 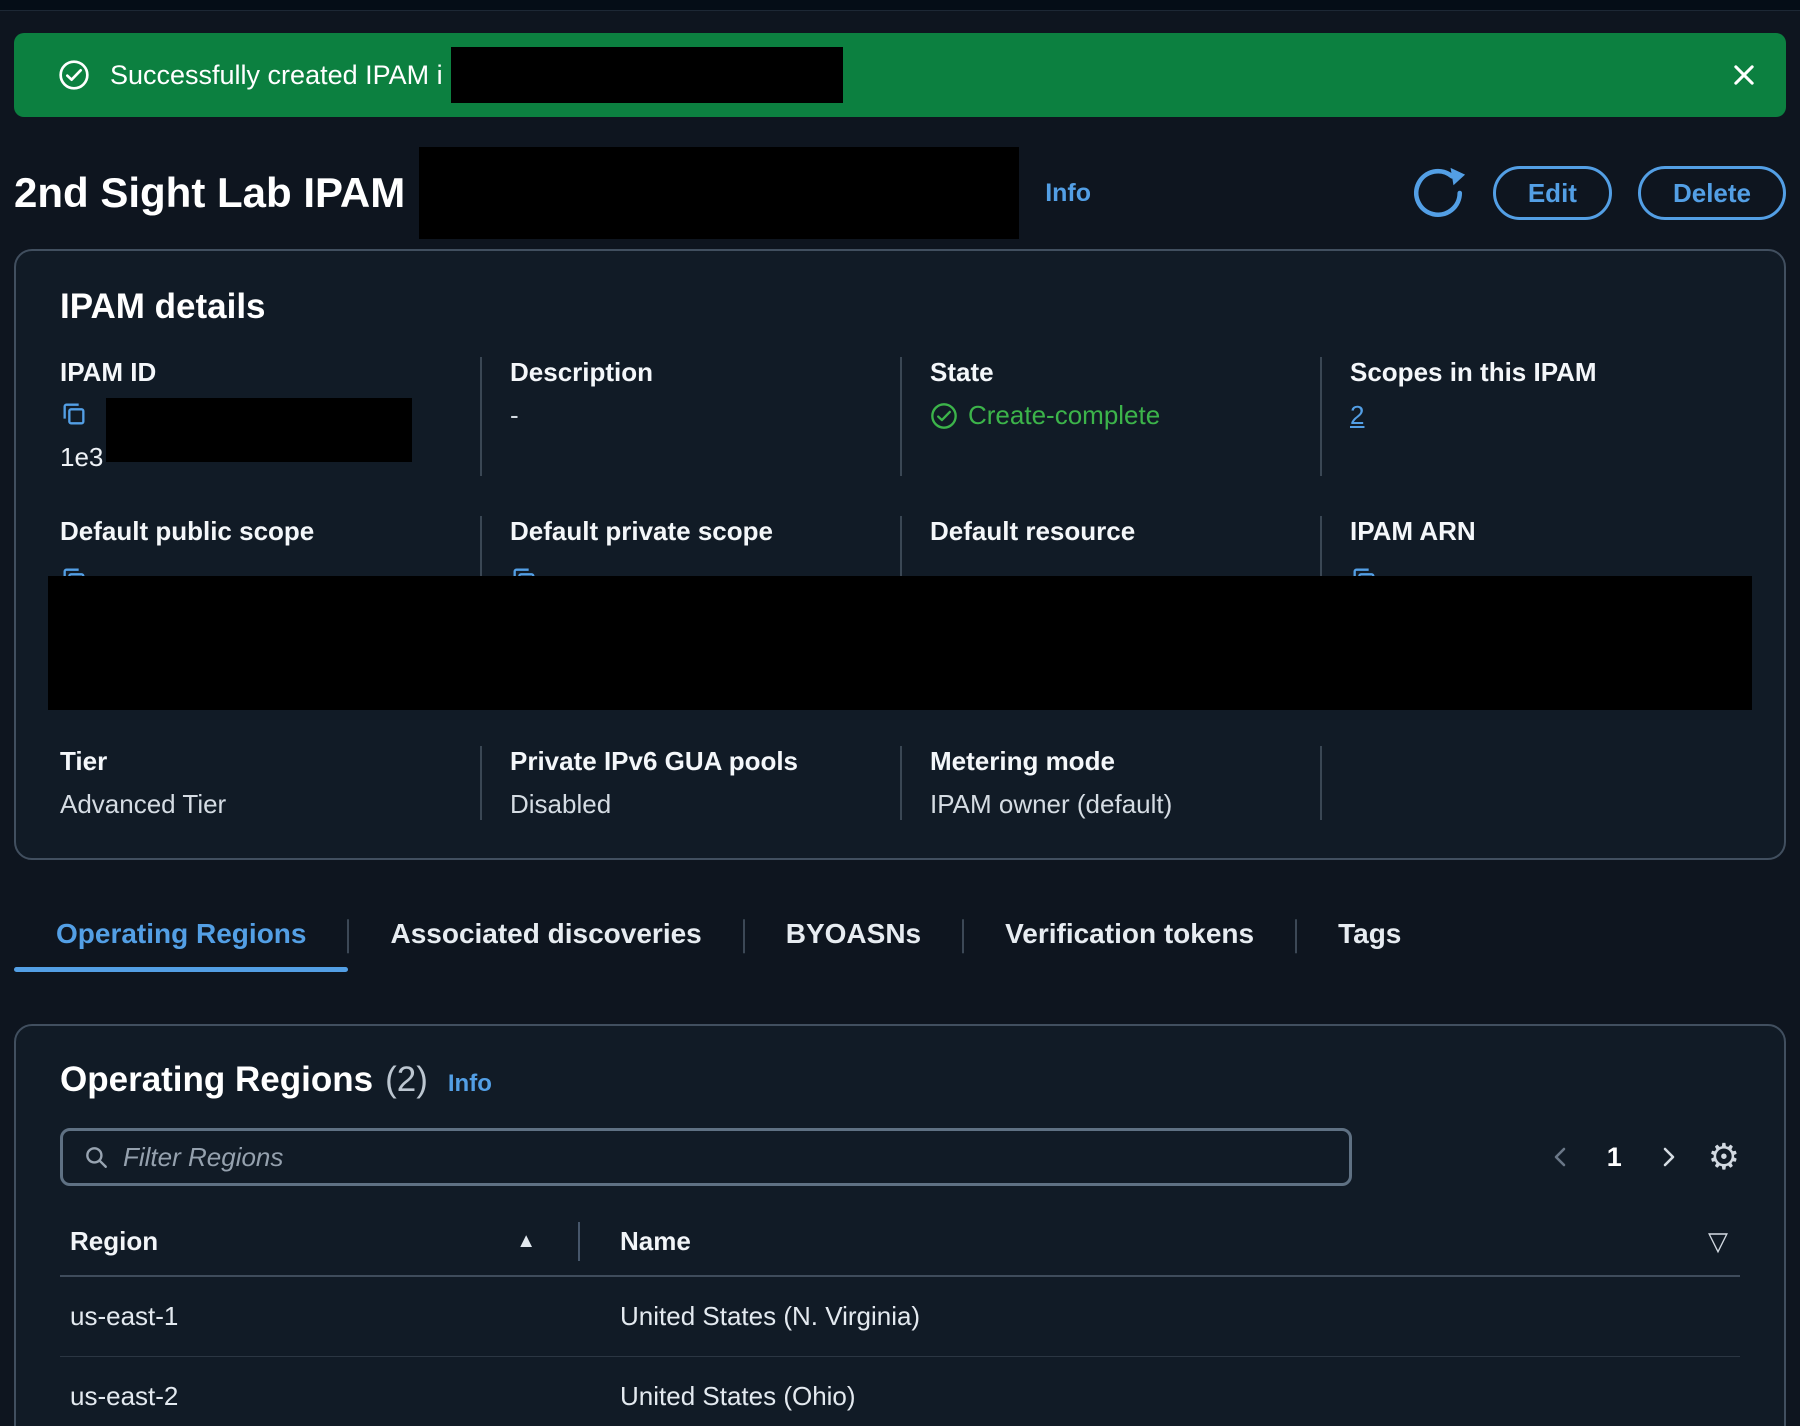 I want to click on flash-message: Successfully created IPAM i, so click(x=276, y=74).